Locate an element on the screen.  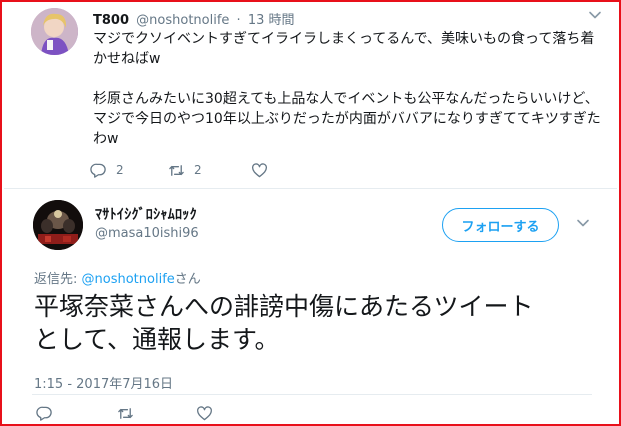
tweet-text: 平塚奈菜さんへの誹謗中傷にあたるツイート として、通報します。 is located at coordinates (284, 323).